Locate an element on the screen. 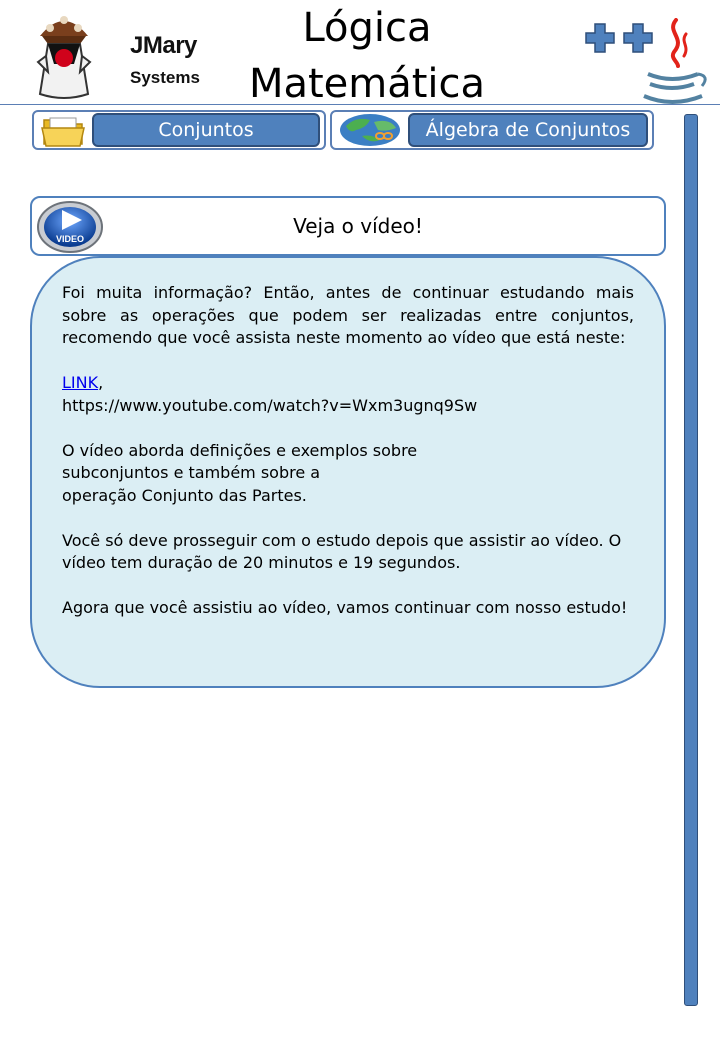 The image size is (720, 1040). page-title: Lógica Matemática is located at coordinates (367, 56).